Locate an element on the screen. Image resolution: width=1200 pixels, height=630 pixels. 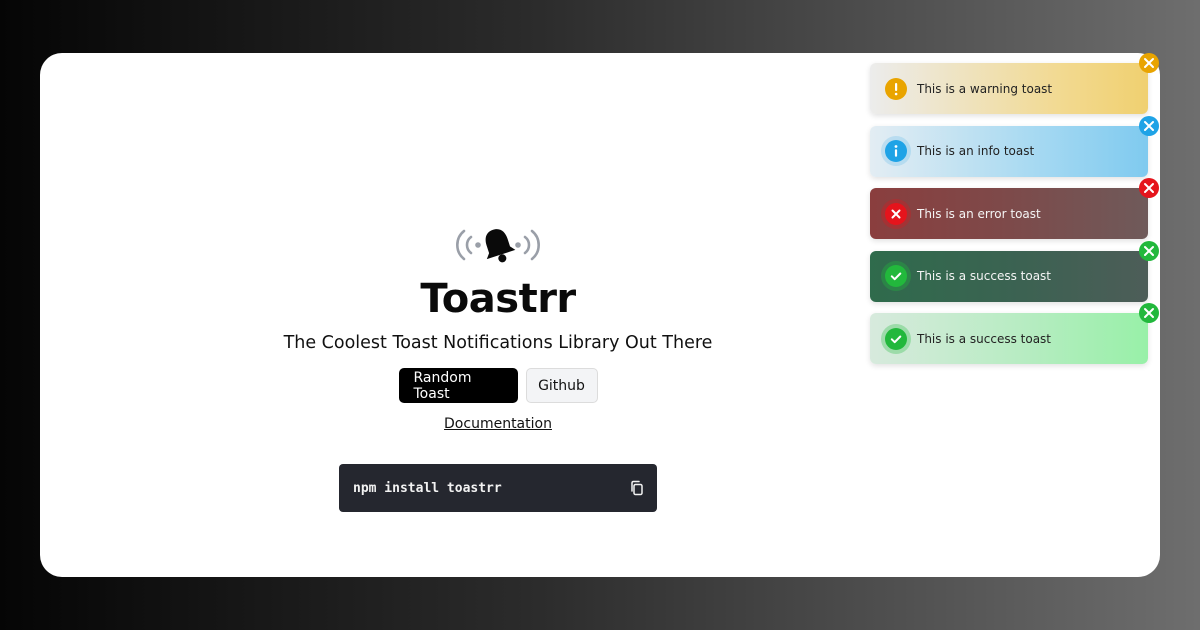
ringing-bell-icon is located at coordinates (498, 245).